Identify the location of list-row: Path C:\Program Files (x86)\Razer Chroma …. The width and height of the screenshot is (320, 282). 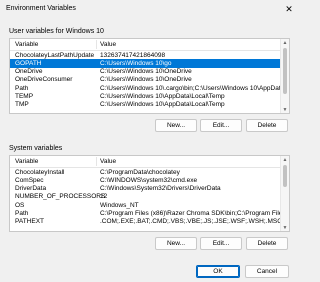
(149, 213).